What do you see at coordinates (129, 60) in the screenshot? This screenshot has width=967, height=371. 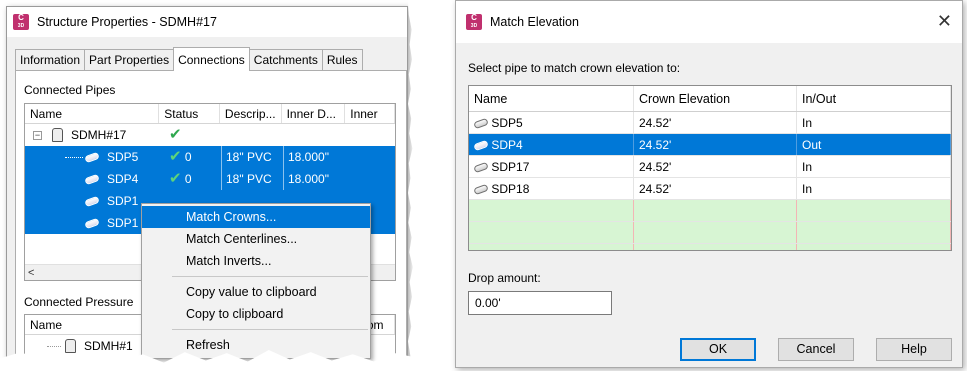 I see `tab-part-properties: Part Properties` at bounding box center [129, 60].